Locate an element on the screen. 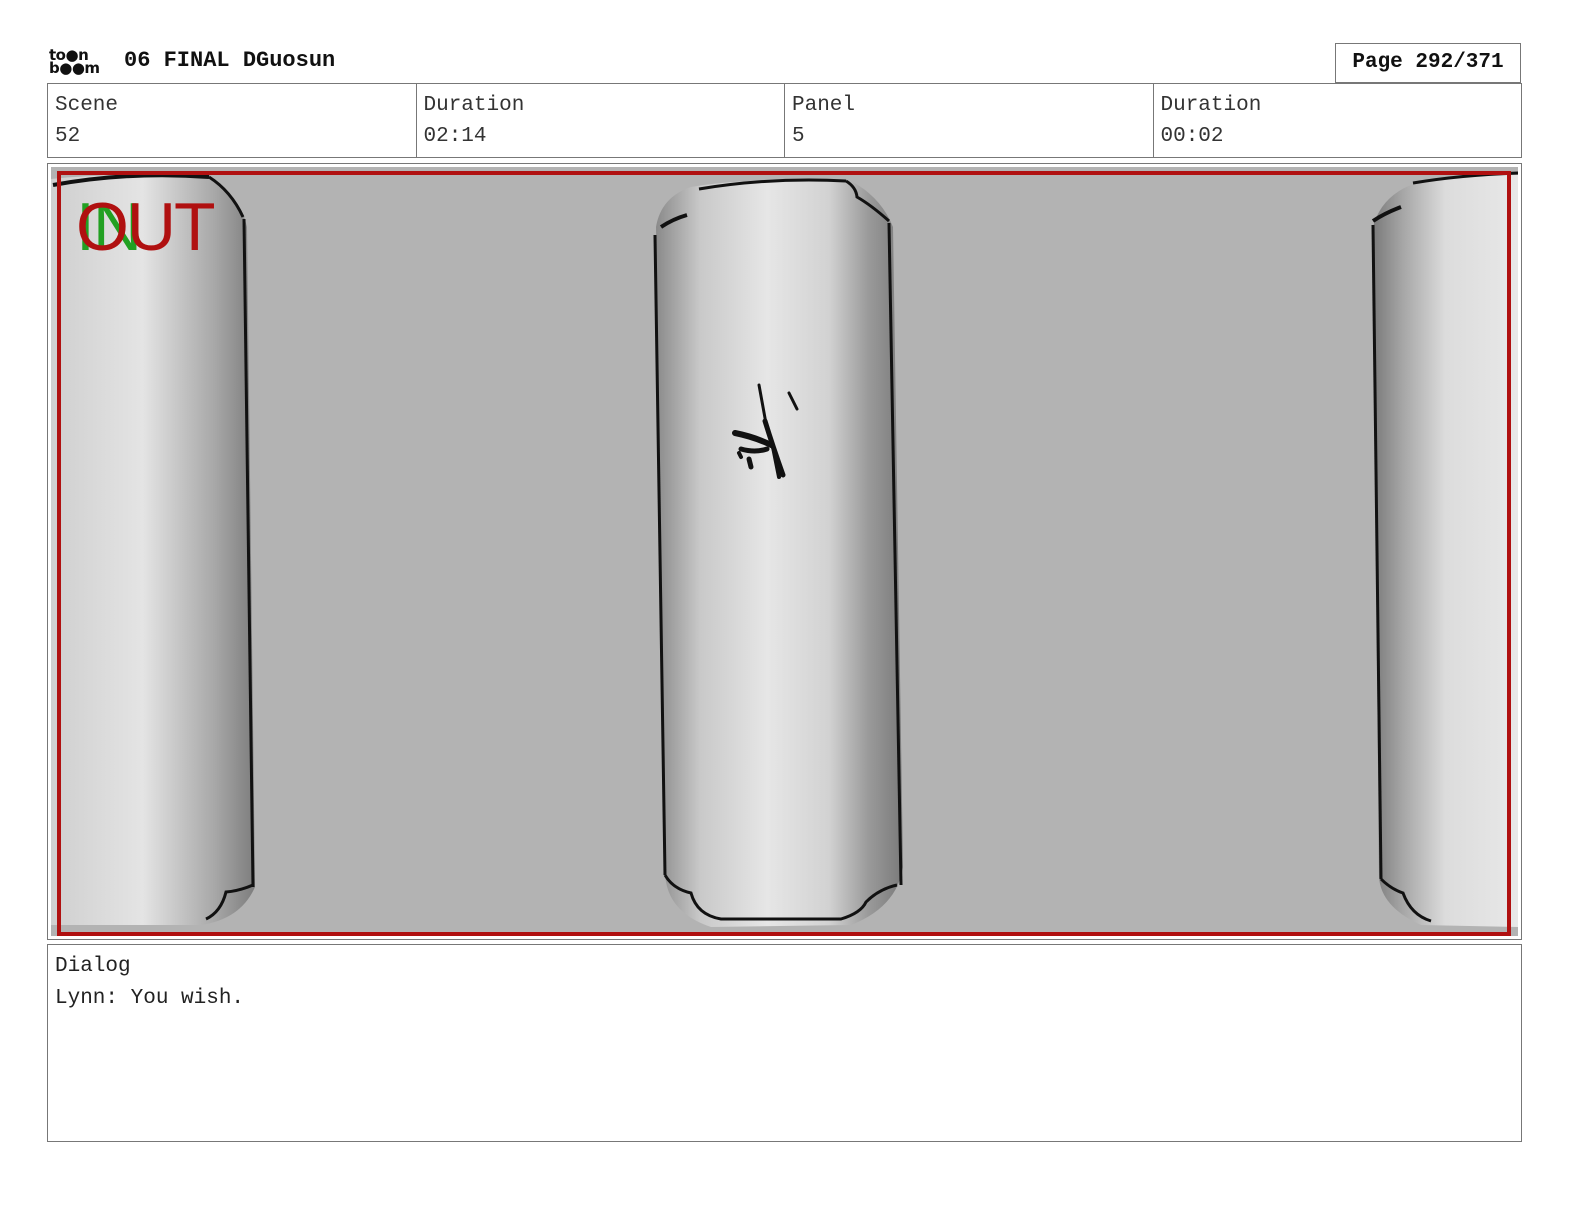 The image size is (1584, 1224). right-pillar is located at coordinates (1444, 549).